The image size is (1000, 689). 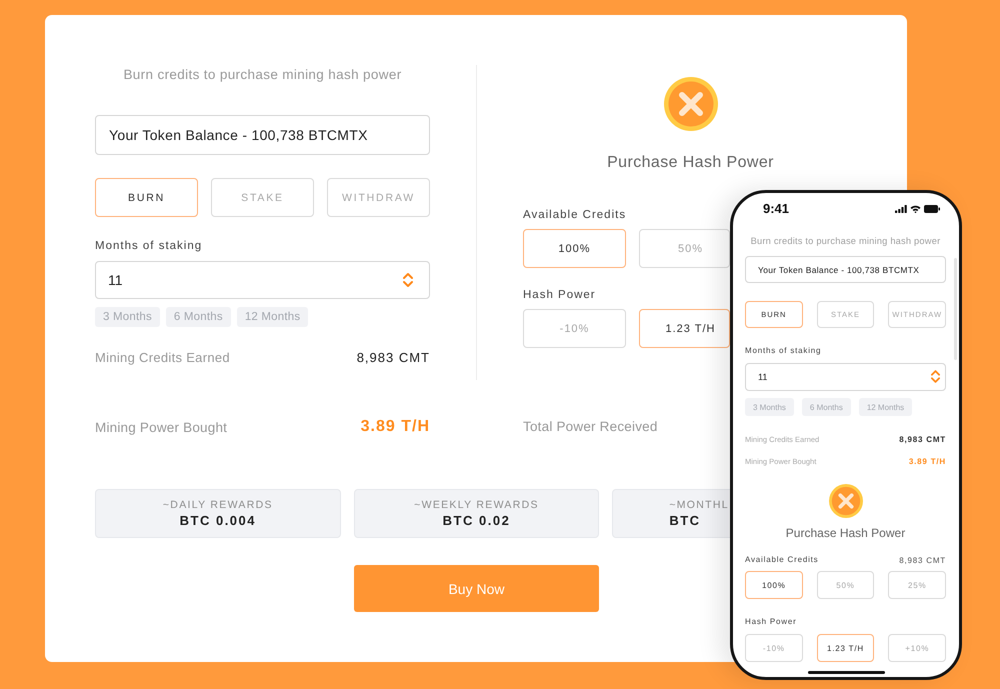 What do you see at coordinates (476, 520) in the screenshot?
I see `reward-value: BTC 0.02` at bounding box center [476, 520].